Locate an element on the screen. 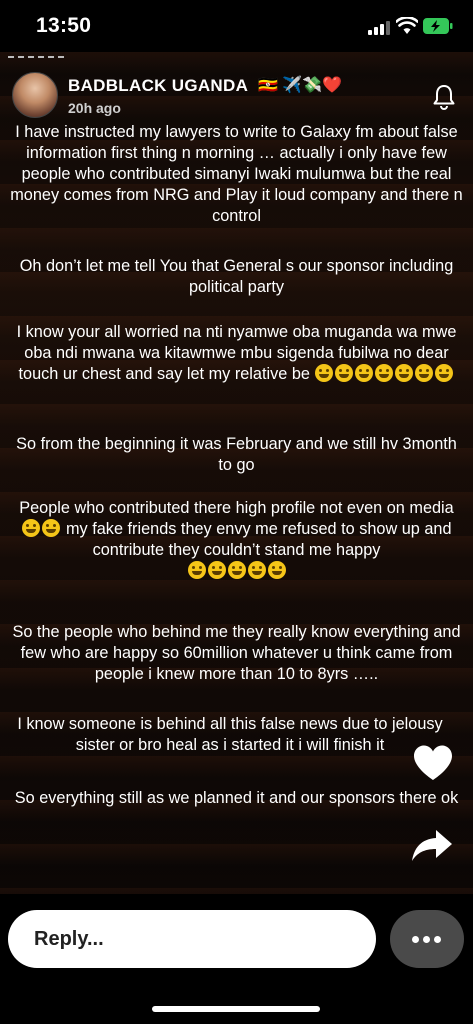 Image resolution: width=473 pixels, height=1024 pixels. more-options-button is located at coordinates (427, 939).